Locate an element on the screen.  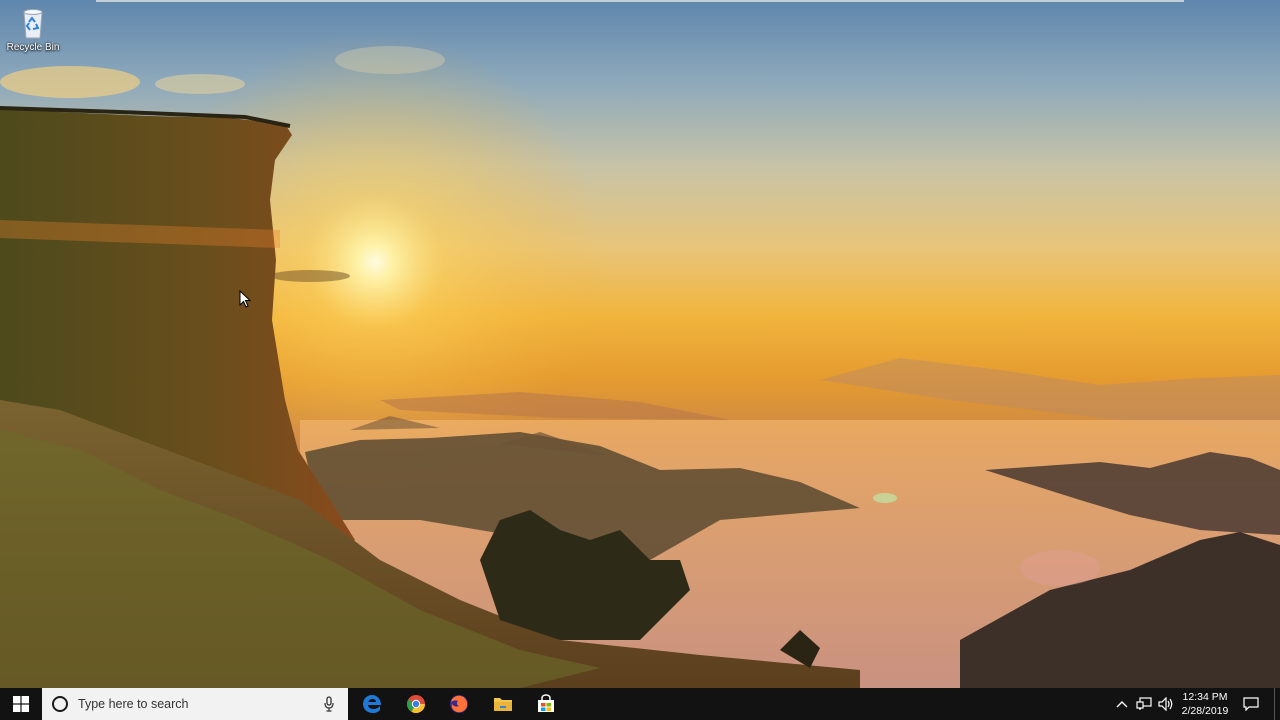
chrome-icon is located at coordinates (415, 704).